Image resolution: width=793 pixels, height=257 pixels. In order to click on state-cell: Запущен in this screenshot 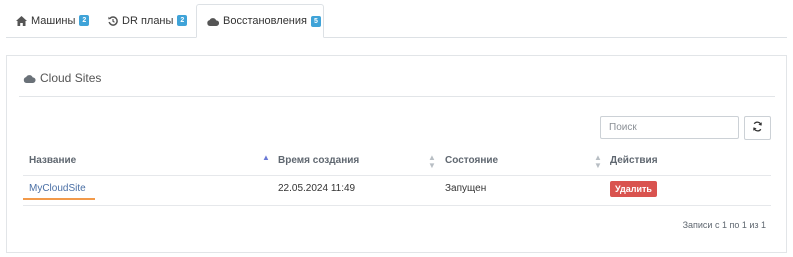, I will do `click(466, 188)`.